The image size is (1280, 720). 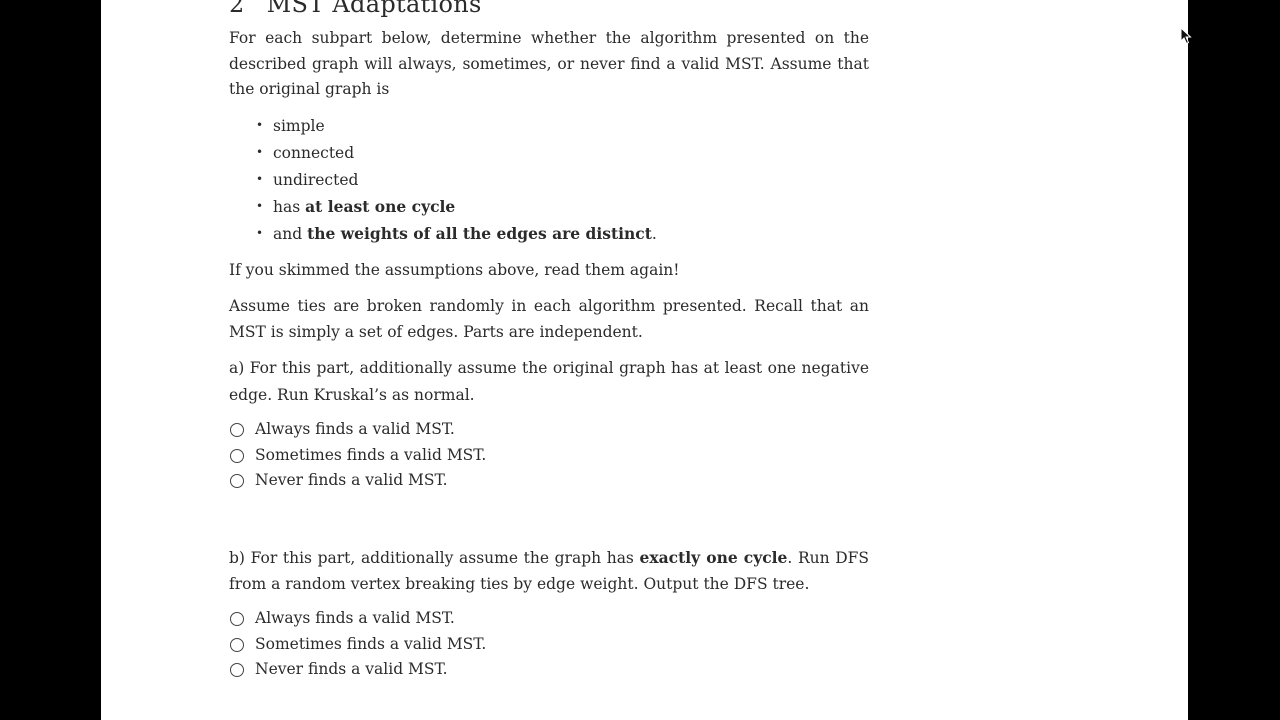 I want to click on assumption-item: • simple, so click(x=443, y=125).